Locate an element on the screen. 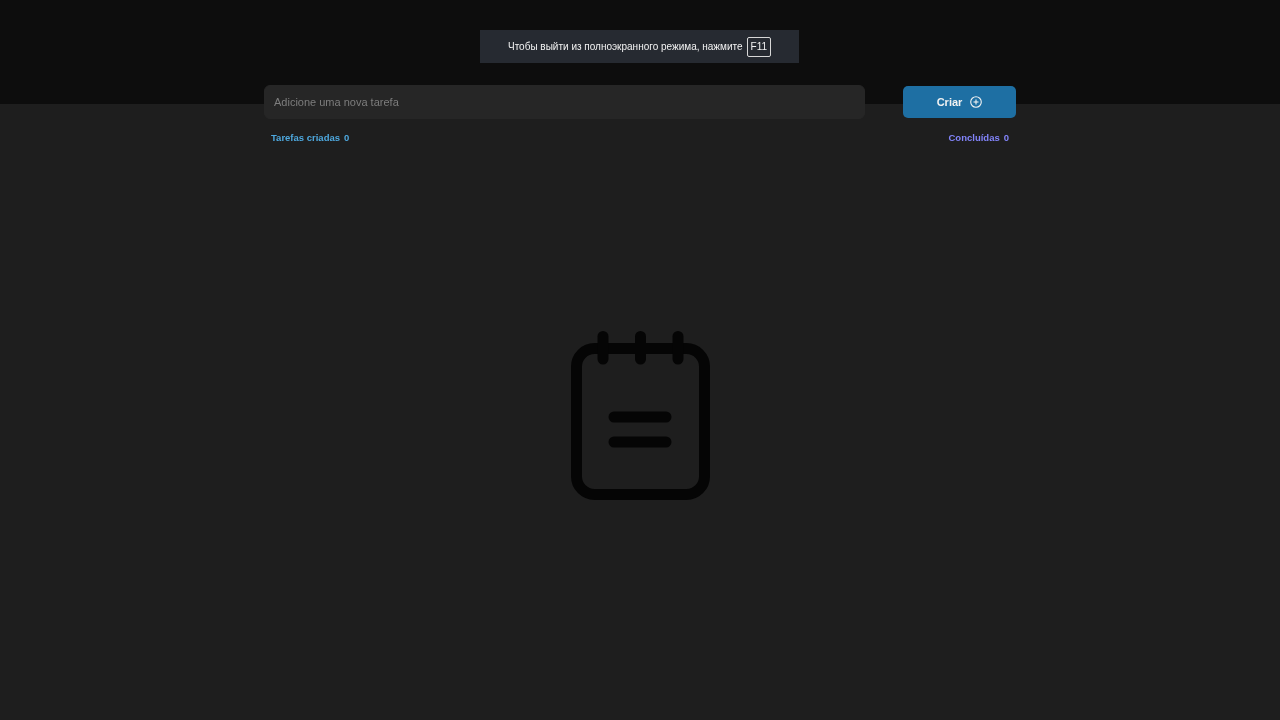  key-label: F11 is located at coordinates (759, 46).